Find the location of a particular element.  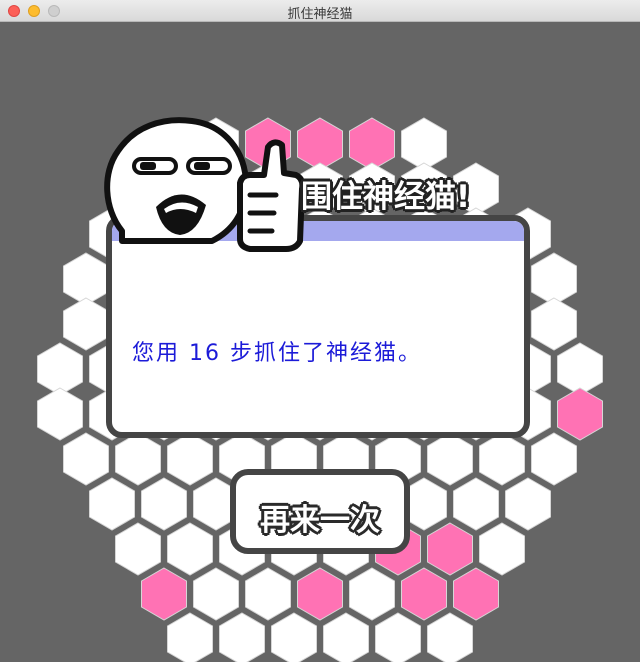

result-message: 您用 16 步抓住了神经猫。 is located at coordinates (277, 353).